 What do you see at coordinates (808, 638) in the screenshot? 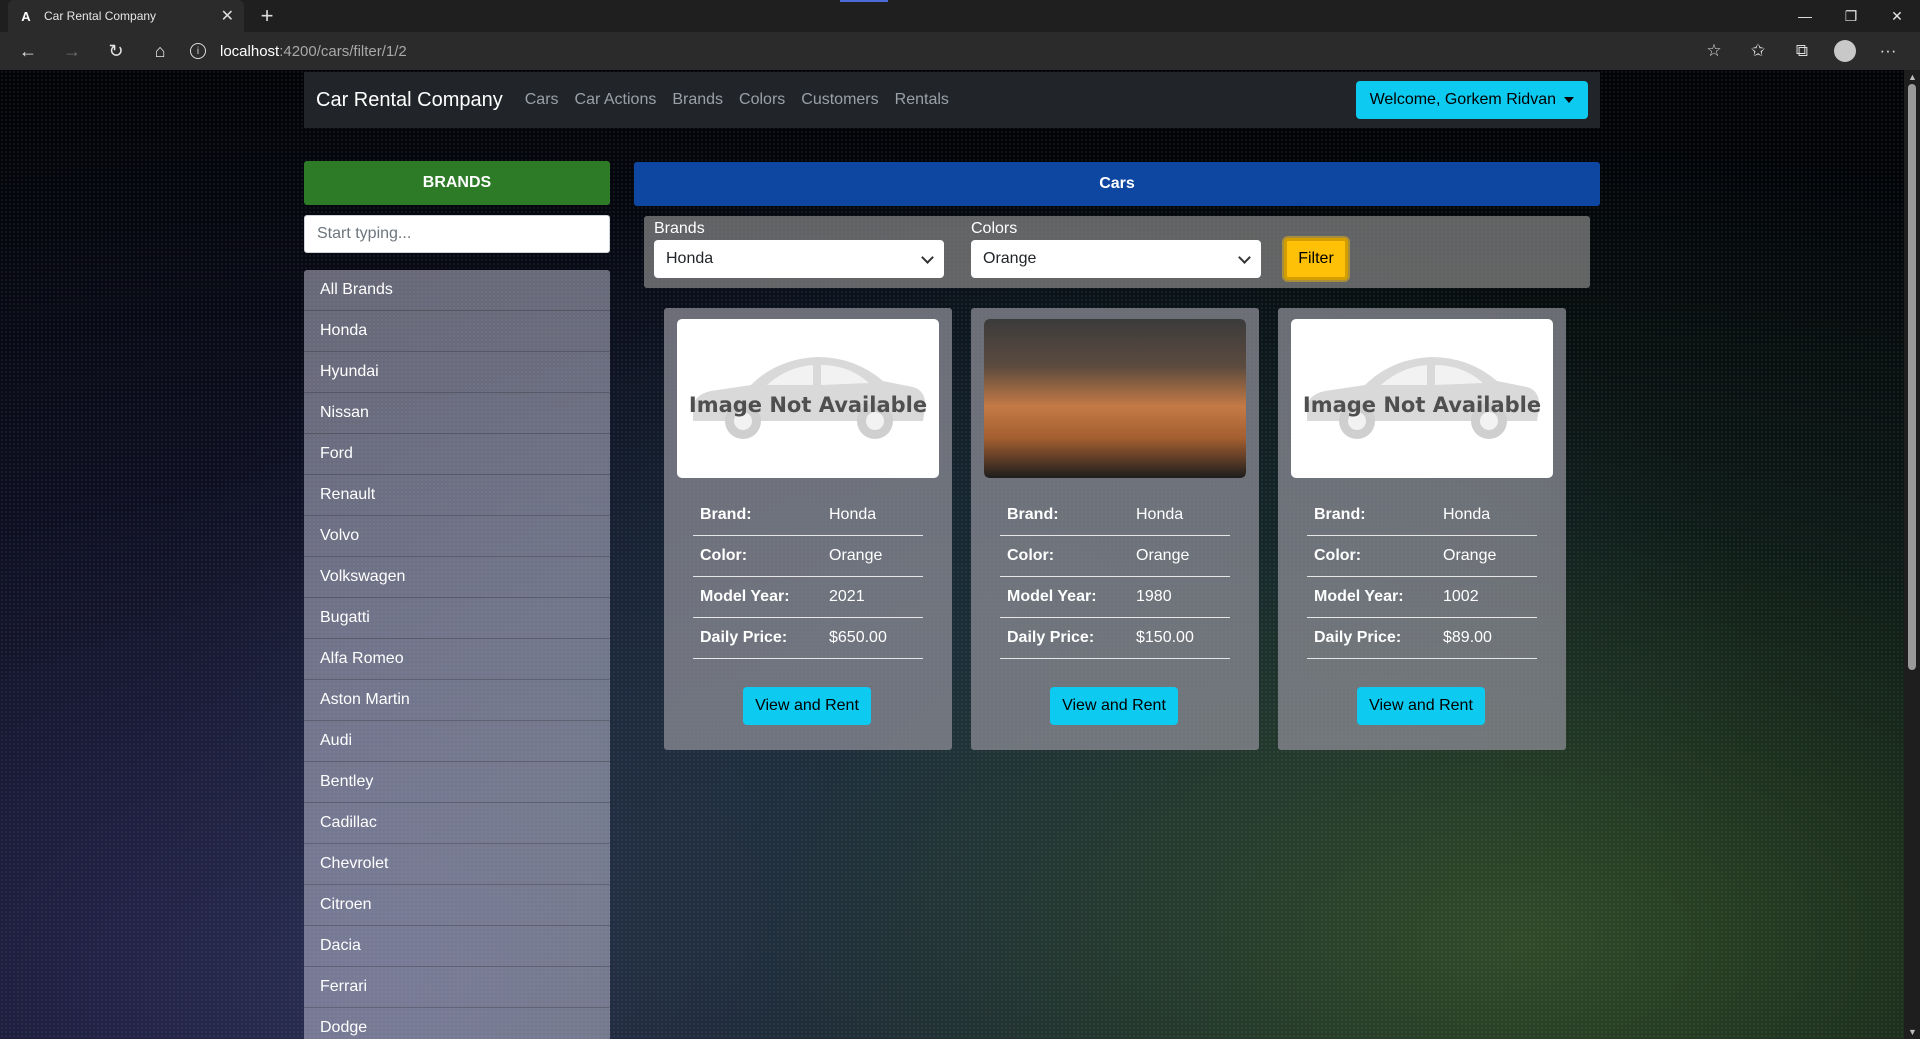
I see `spec-row-daily-price: Daily Price: $650.00` at bounding box center [808, 638].